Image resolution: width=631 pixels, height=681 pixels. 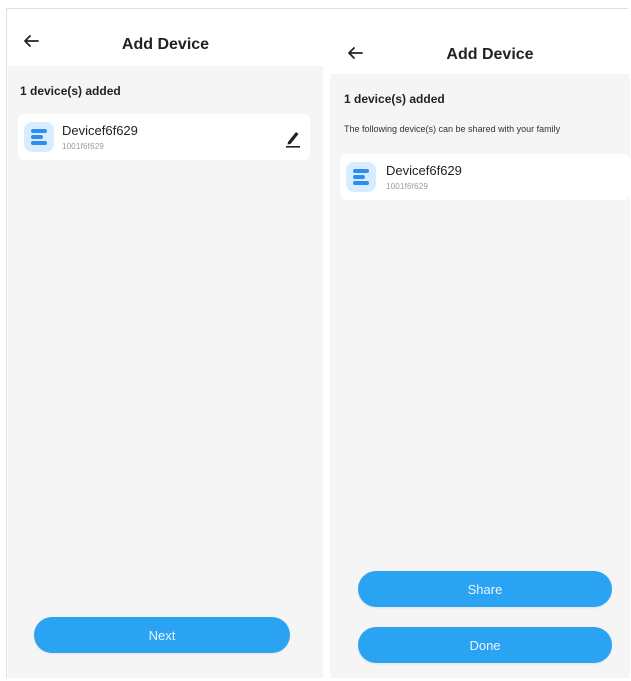 I want to click on share-button: Share, so click(x=485, y=589).